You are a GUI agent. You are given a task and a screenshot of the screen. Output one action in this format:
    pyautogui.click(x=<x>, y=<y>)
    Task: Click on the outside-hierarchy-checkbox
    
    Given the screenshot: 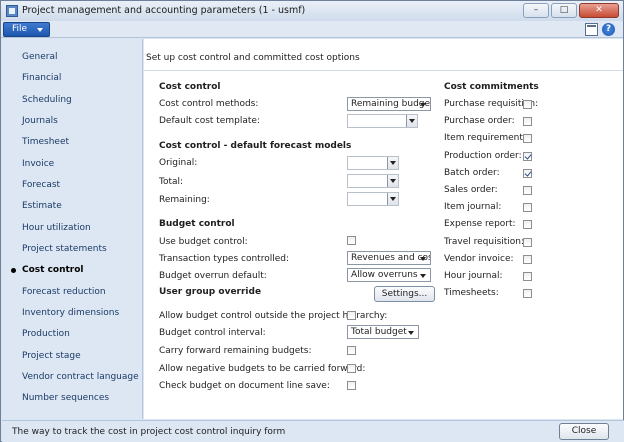 What is the action you would take?
    pyautogui.click(x=351, y=315)
    